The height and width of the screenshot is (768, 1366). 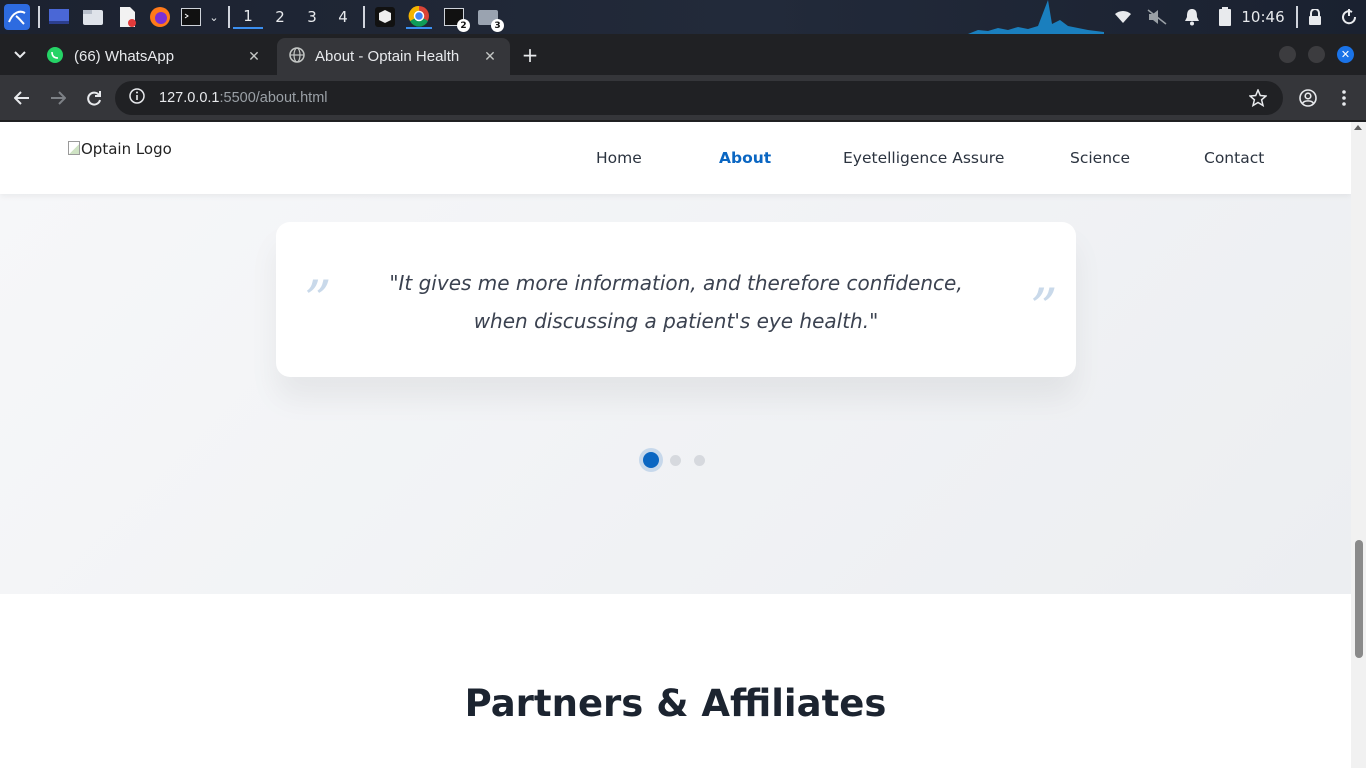 What do you see at coordinates (1262, 17) in the screenshot?
I see `clock: 10:46` at bounding box center [1262, 17].